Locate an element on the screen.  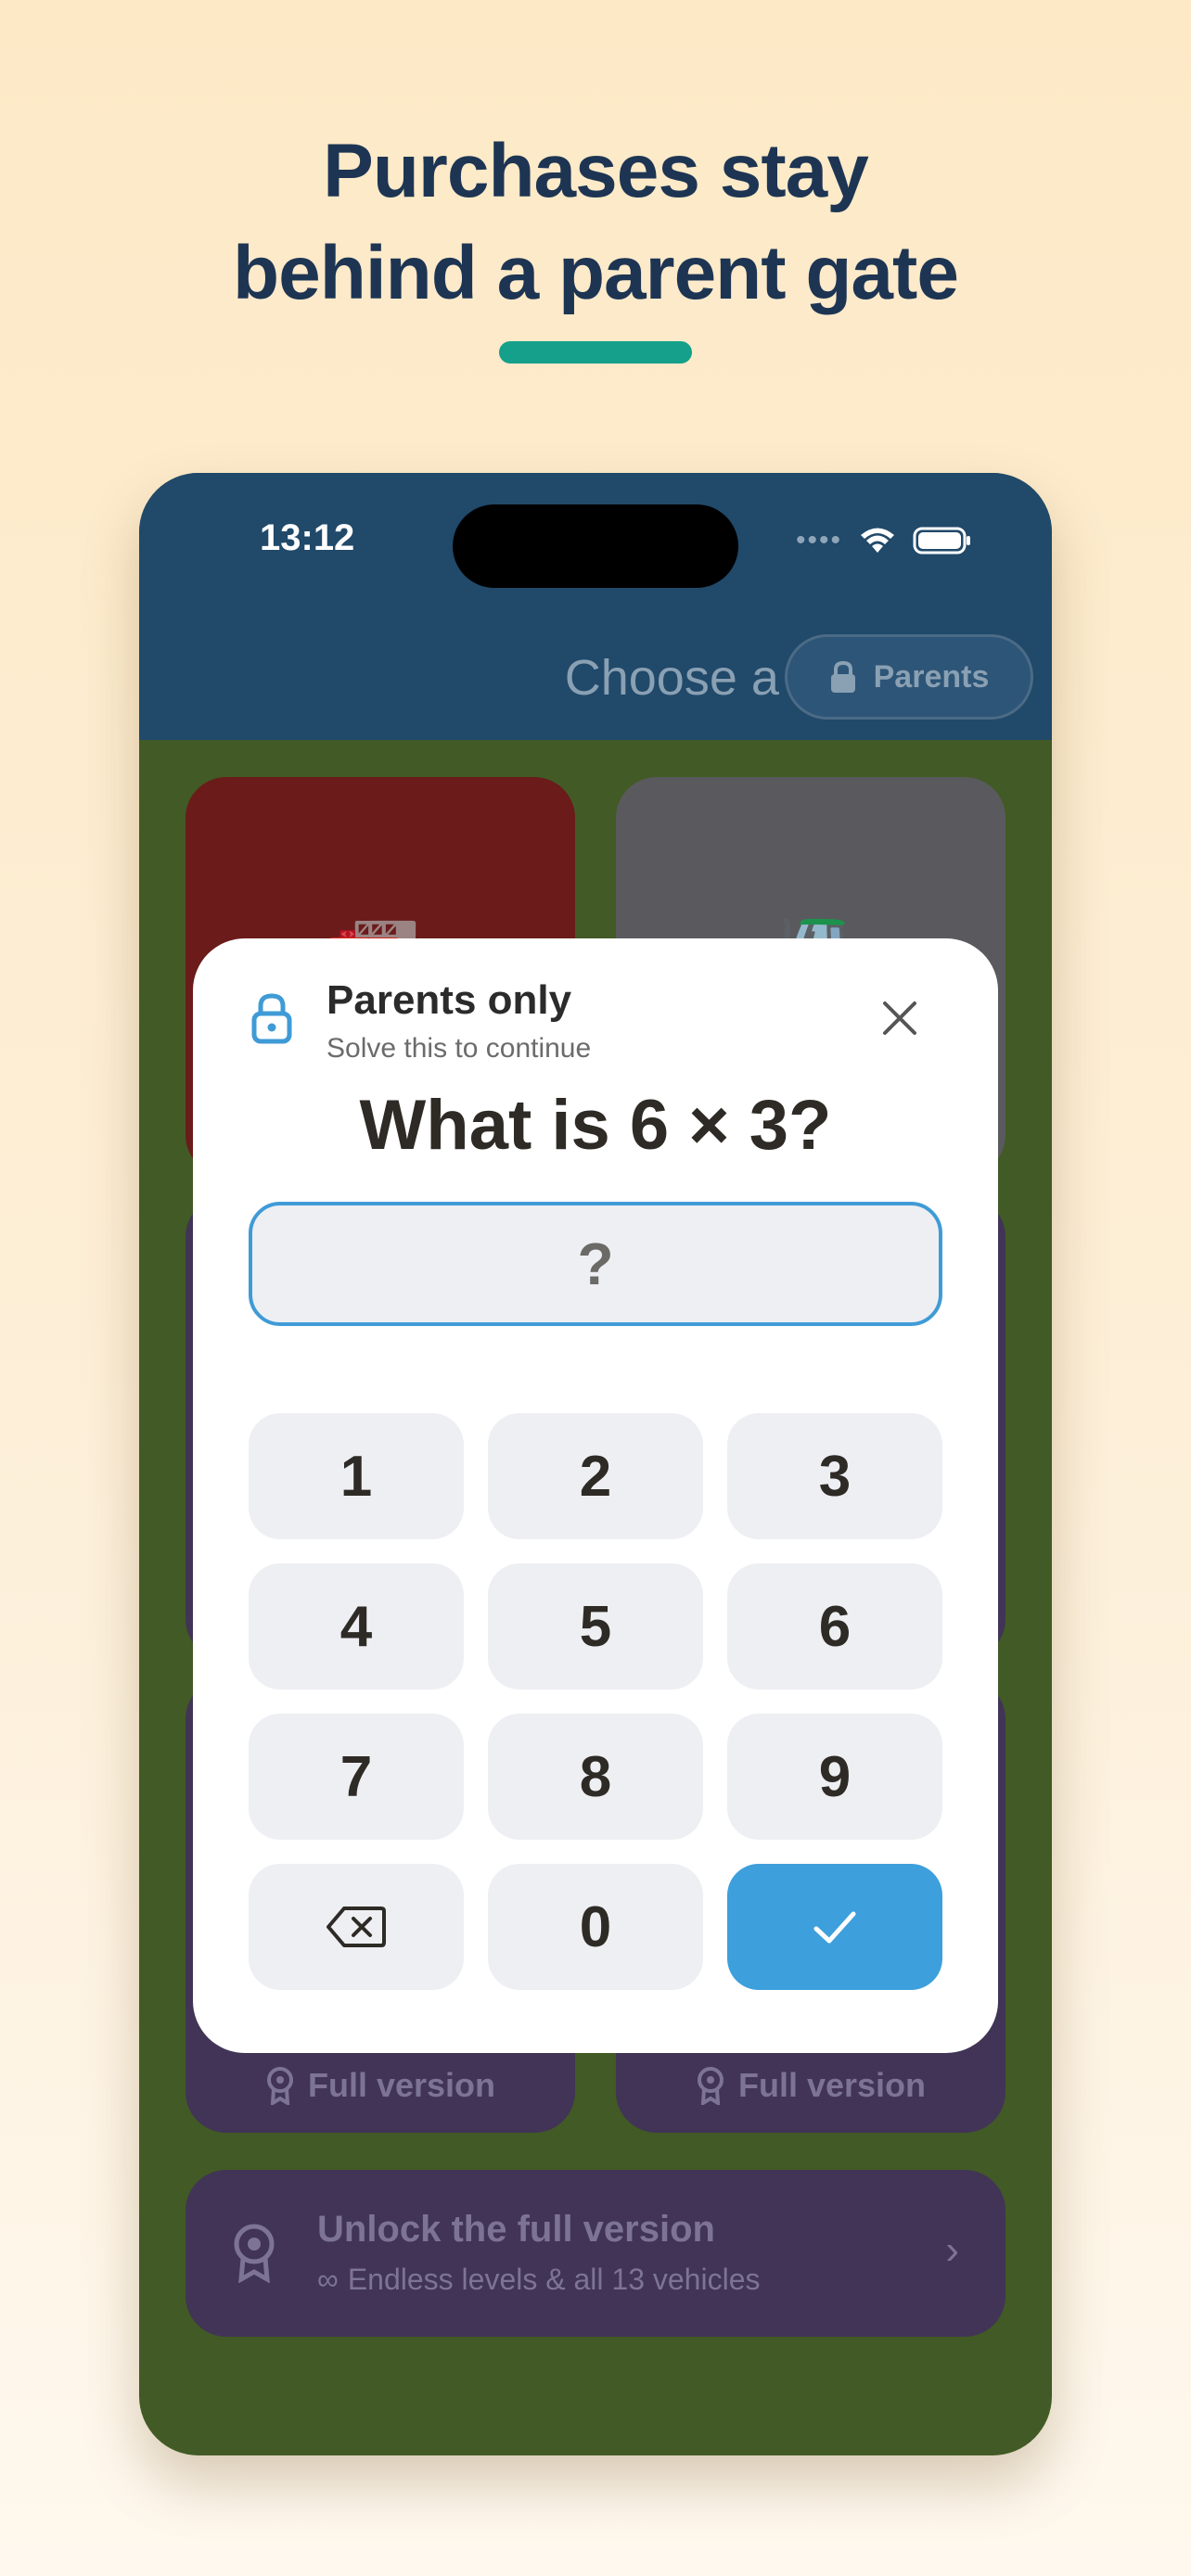
key-5: 5 is located at coordinates (595, 1626).